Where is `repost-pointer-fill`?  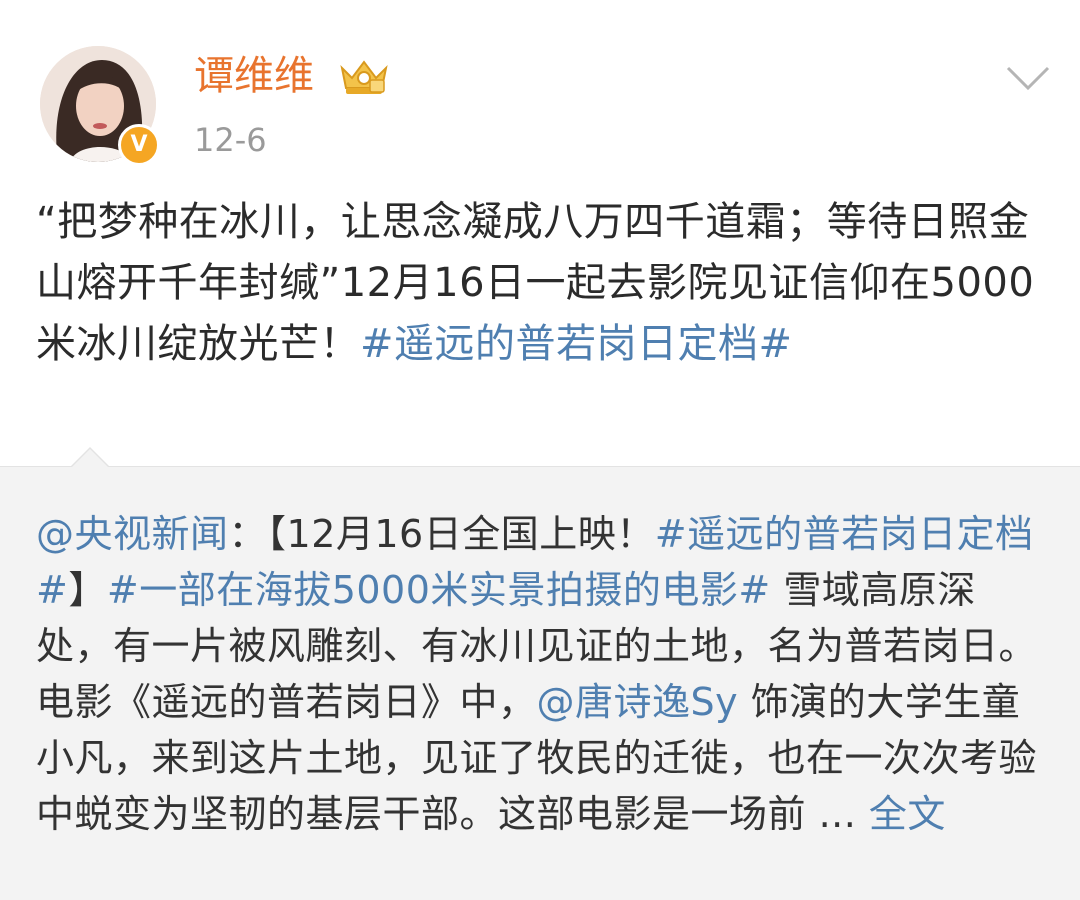 repost-pointer-fill is located at coordinates (90, 458).